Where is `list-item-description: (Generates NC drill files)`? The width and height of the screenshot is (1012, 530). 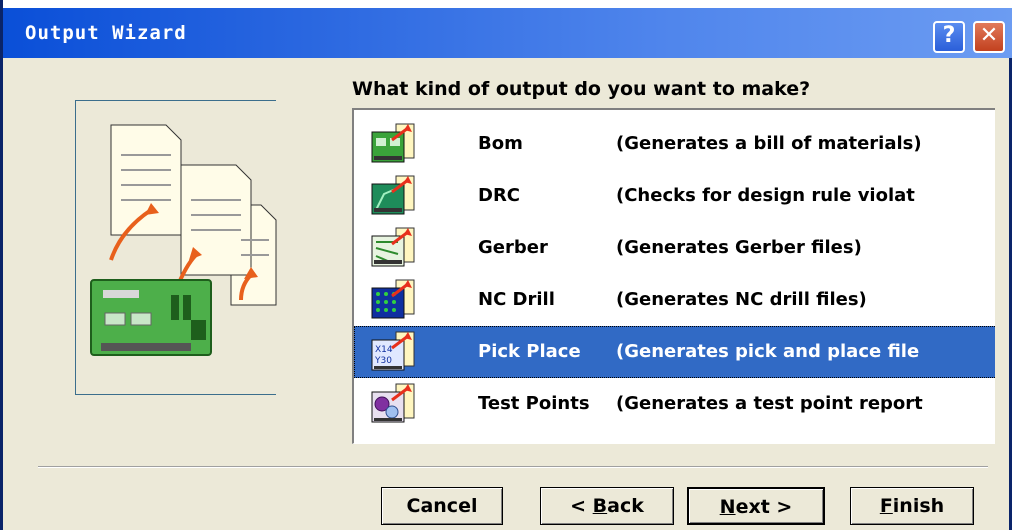 list-item-description: (Generates NC drill files) is located at coordinates (741, 299).